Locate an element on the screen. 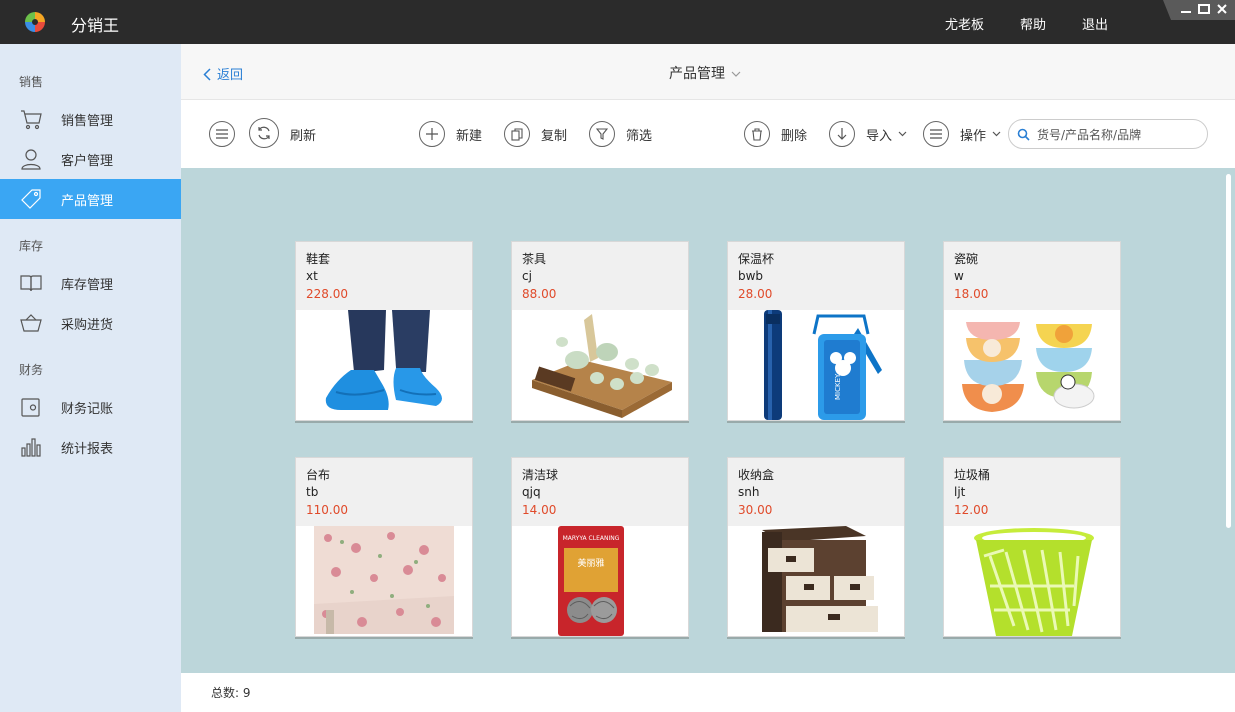  menu-button is located at coordinates (222, 134).